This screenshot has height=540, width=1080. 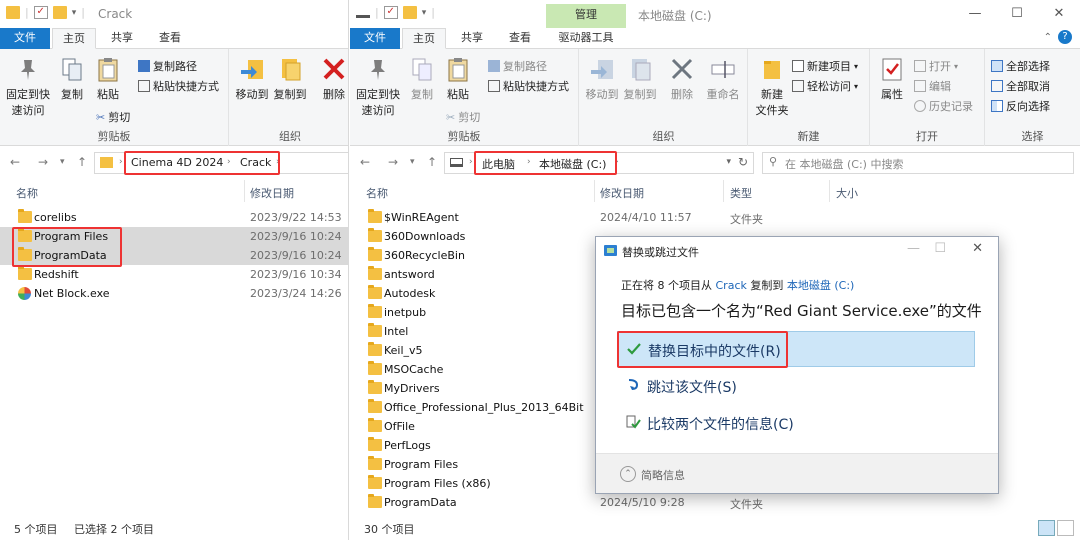 I want to click on history-button: 历史记录, so click(x=943, y=106).